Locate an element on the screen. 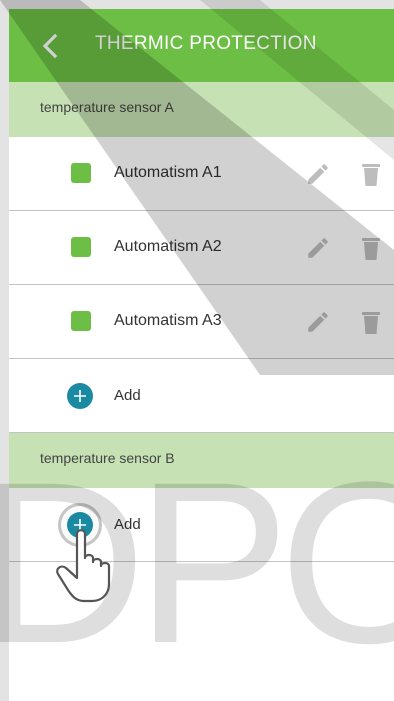 This screenshot has width=394, height=701. automatism-label: Automatism A1 is located at coordinates (168, 172).